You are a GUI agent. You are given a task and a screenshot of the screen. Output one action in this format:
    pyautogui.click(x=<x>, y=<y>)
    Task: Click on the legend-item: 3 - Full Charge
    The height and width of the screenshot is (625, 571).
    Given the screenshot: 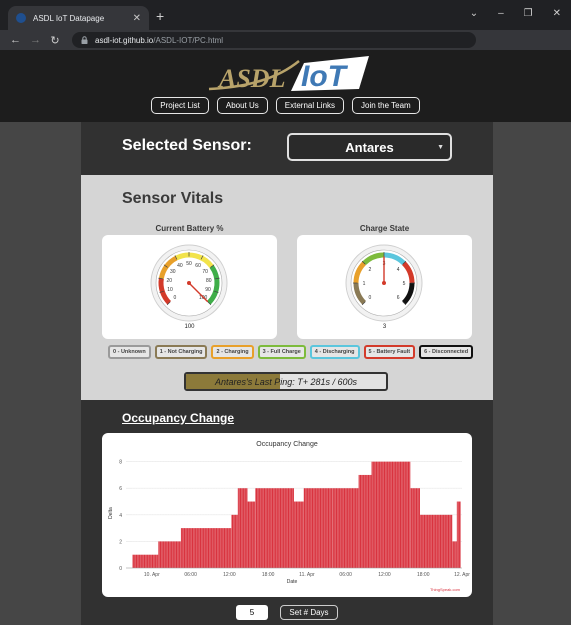 What is the action you would take?
    pyautogui.click(x=281, y=352)
    